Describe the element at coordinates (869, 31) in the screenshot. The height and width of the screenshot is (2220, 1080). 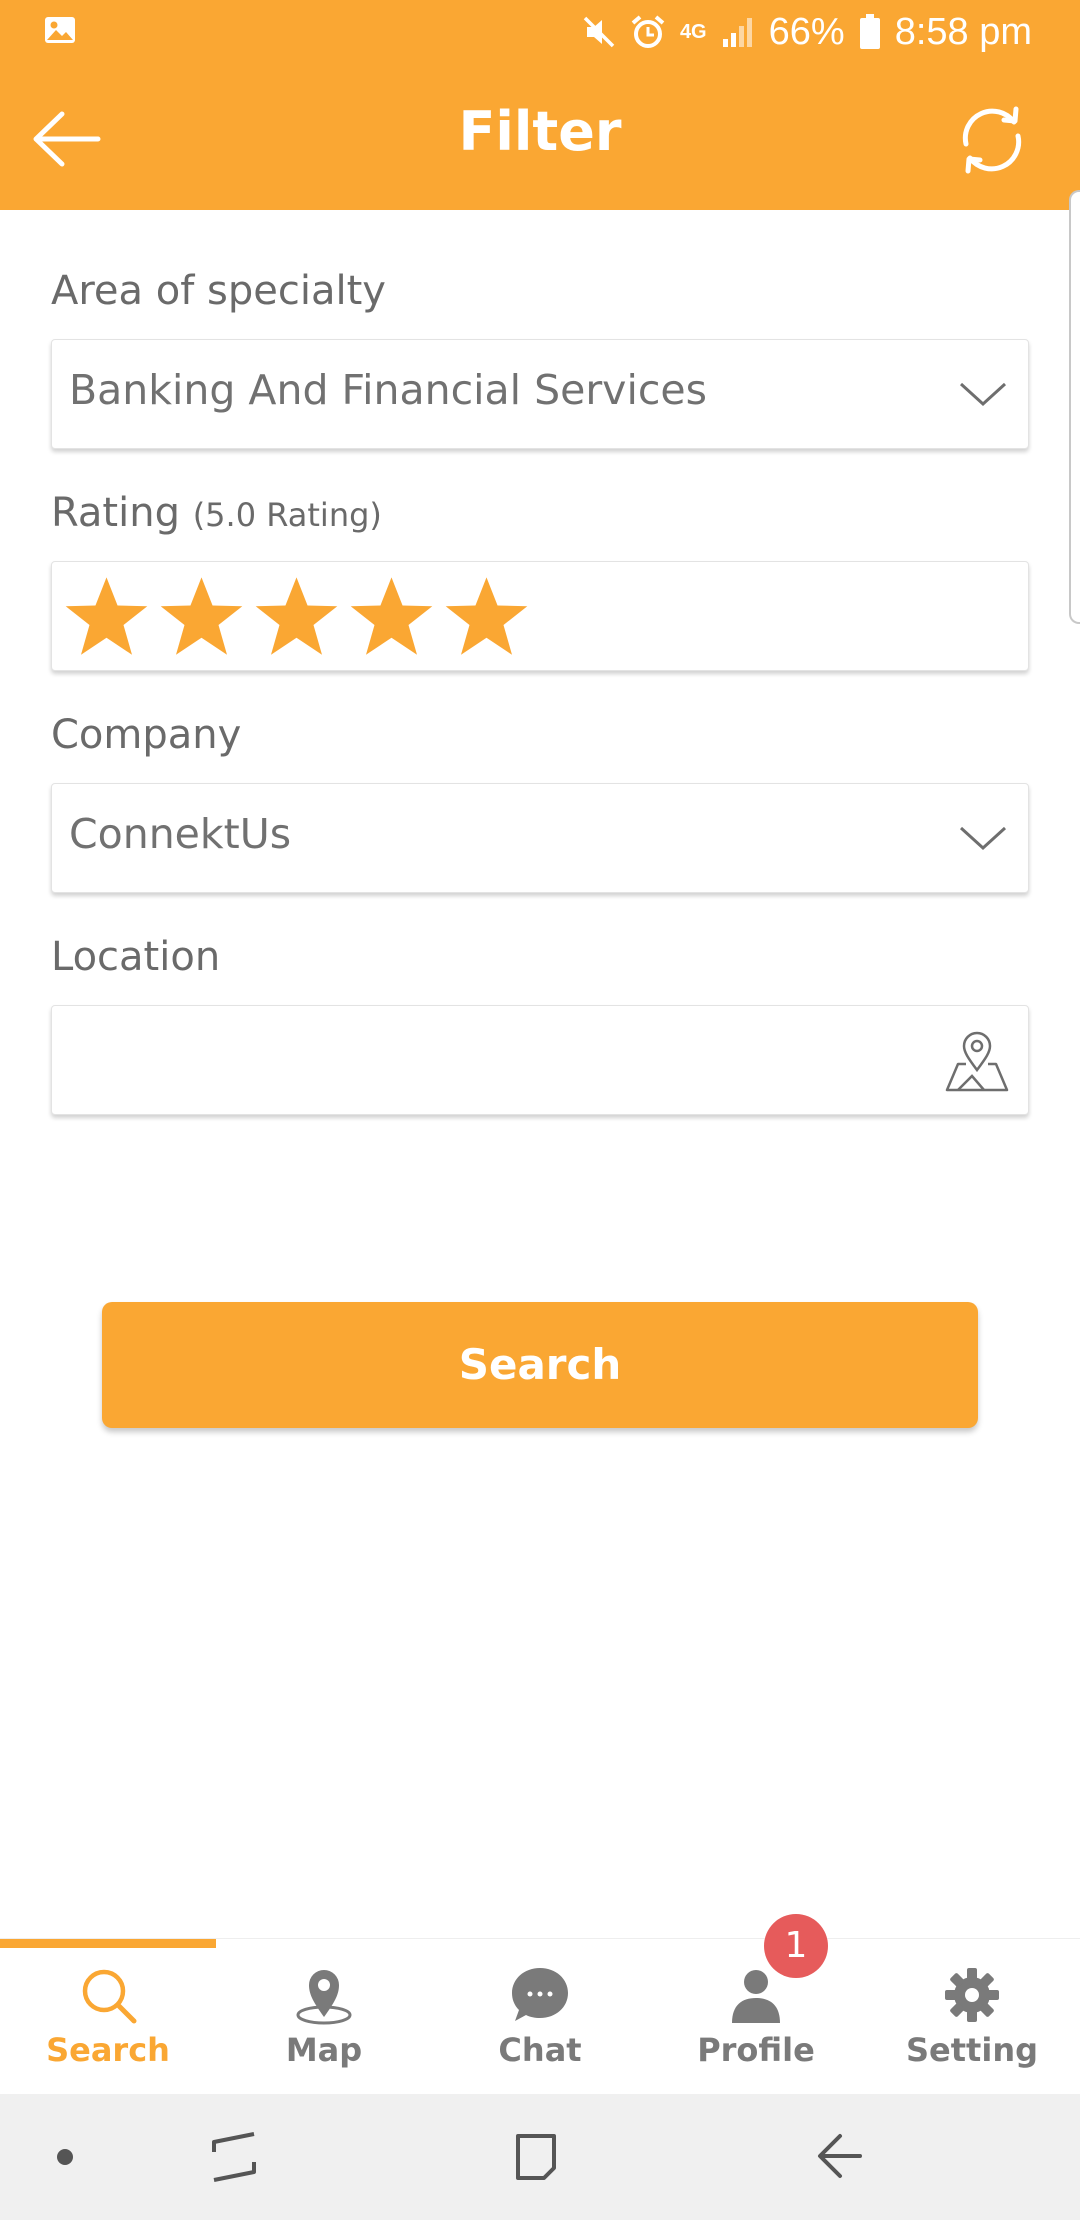
I see `battery-icon` at that location.